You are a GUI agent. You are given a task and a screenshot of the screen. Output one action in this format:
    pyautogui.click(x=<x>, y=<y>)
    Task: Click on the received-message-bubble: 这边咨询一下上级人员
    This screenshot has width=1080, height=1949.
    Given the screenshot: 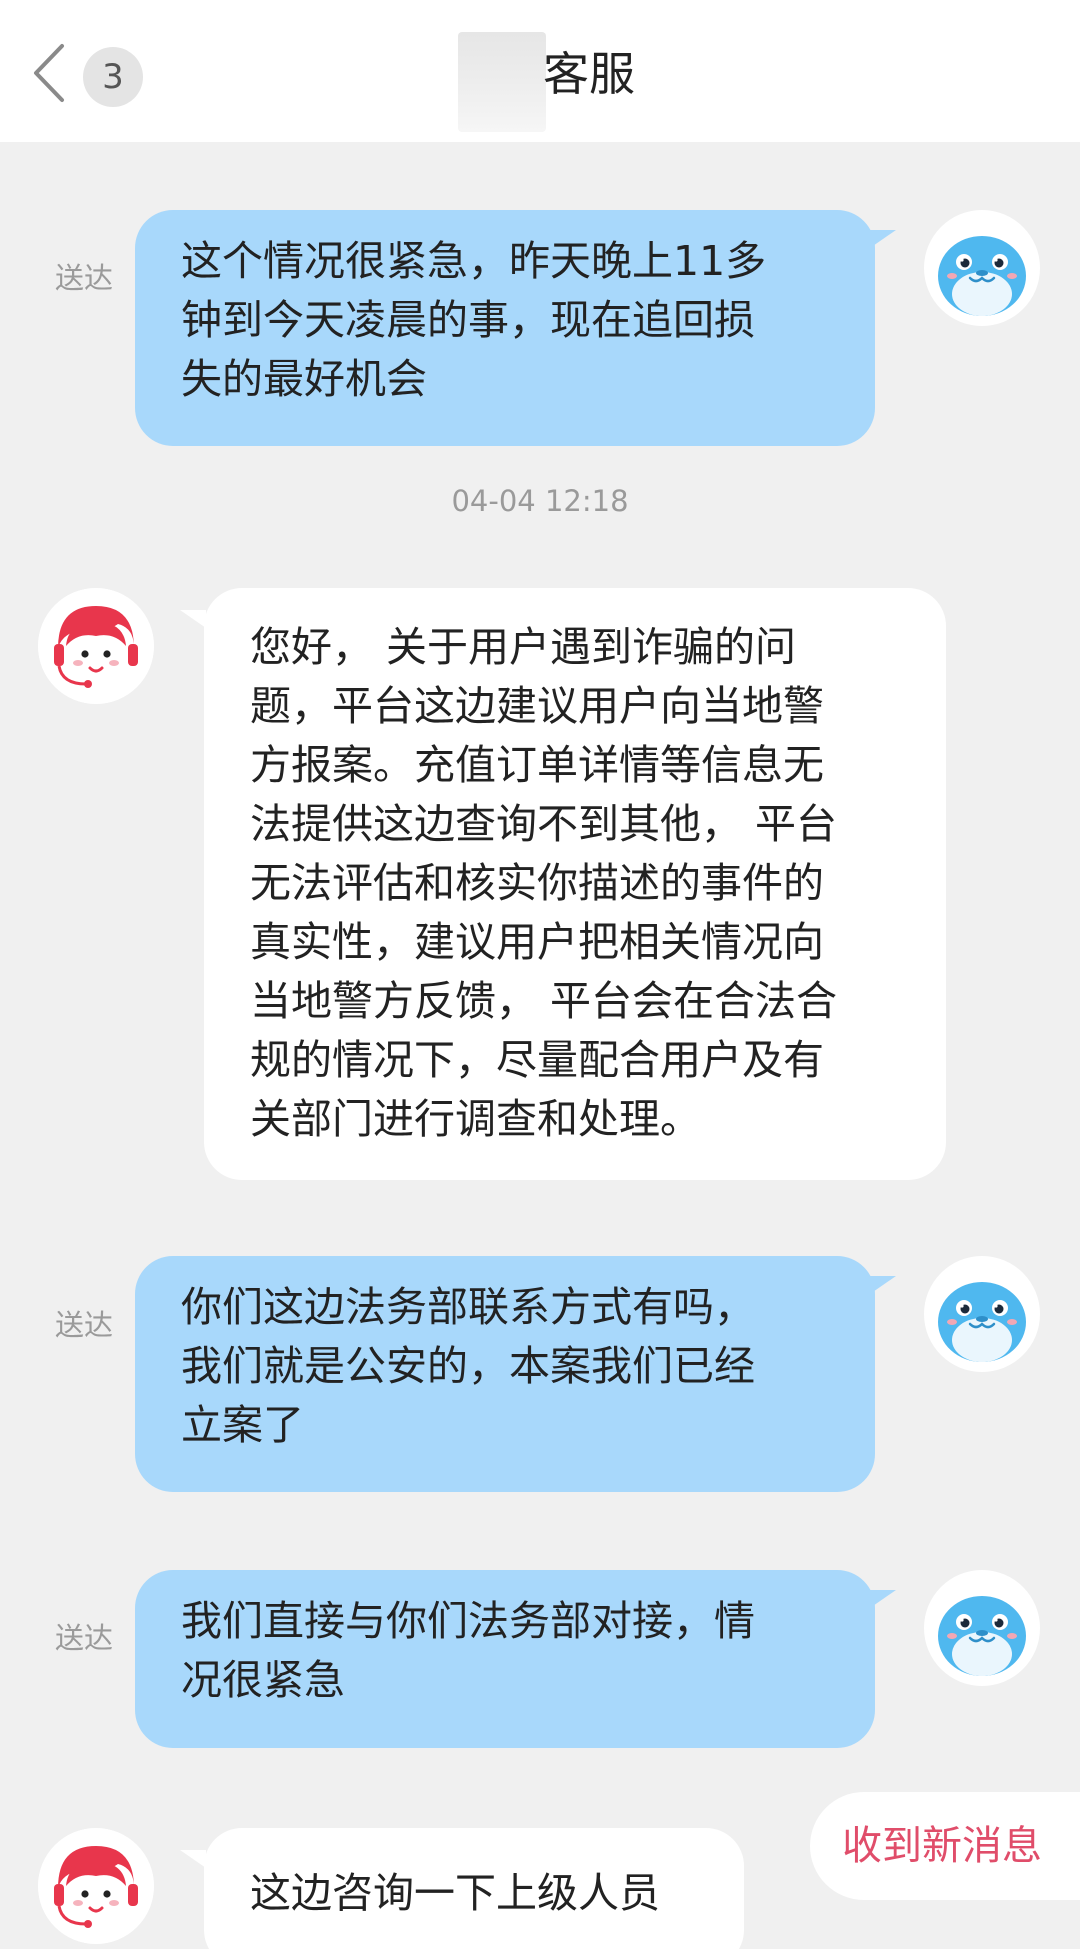 What is the action you would take?
    pyautogui.click(x=474, y=1888)
    